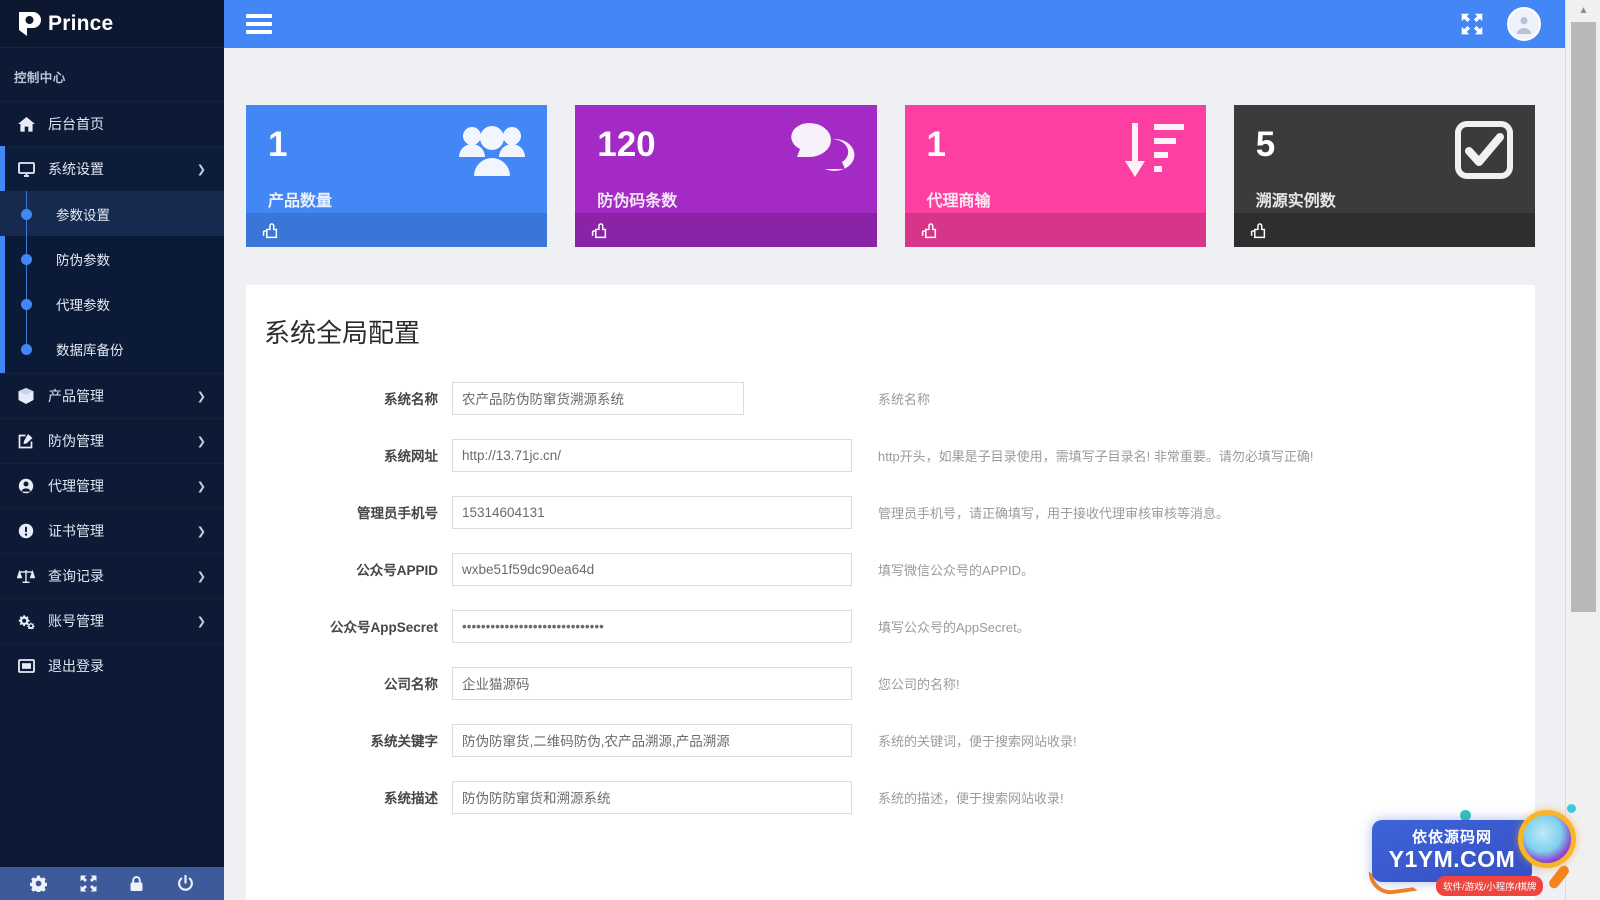 The width and height of the screenshot is (1600, 900). I want to click on user-avatar-icon, so click(1524, 24).